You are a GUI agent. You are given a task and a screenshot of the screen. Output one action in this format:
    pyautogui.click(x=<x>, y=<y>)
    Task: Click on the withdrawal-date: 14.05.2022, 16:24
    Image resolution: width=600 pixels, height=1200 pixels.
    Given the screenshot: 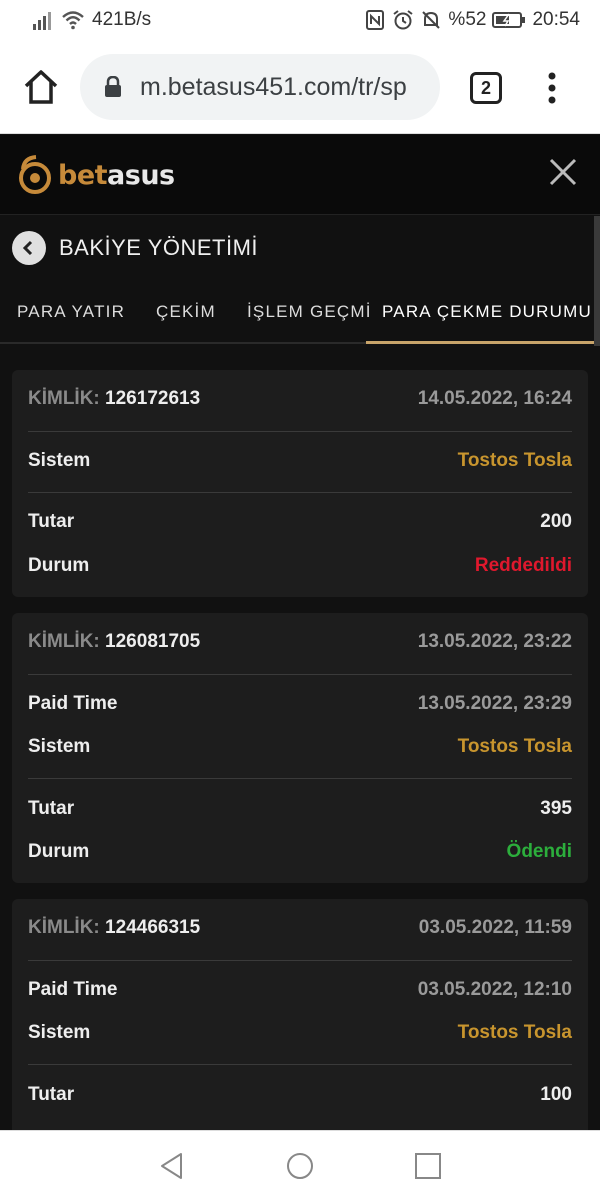 What is the action you would take?
    pyautogui.click(x=494, y=398)
    